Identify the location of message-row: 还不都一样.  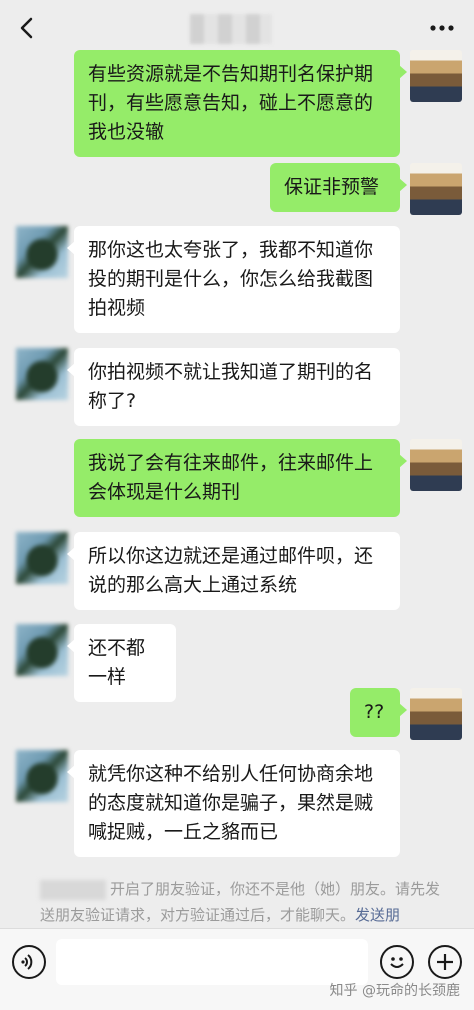
(237, 663).